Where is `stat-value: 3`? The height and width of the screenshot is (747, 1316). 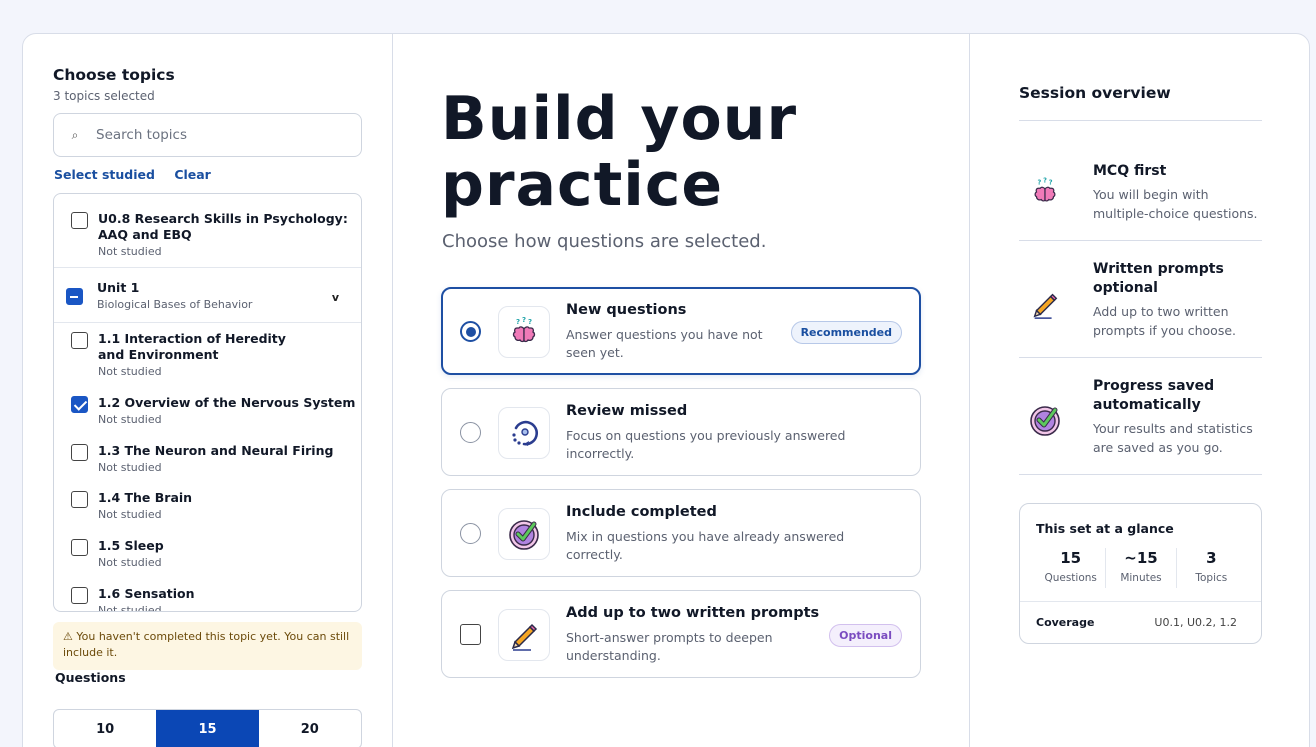
stat-value: 3 is located at coordinates (1211, 558).